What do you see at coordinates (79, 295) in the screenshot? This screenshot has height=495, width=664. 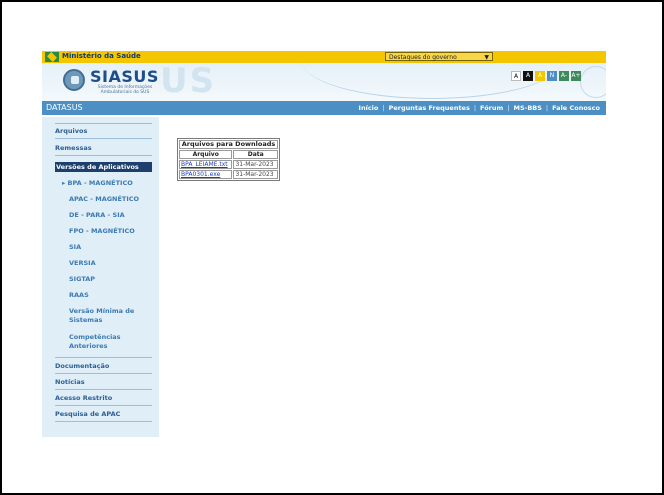 I see `sidebar-subitem-raas: RAAS` at bounding box center [79, 295].